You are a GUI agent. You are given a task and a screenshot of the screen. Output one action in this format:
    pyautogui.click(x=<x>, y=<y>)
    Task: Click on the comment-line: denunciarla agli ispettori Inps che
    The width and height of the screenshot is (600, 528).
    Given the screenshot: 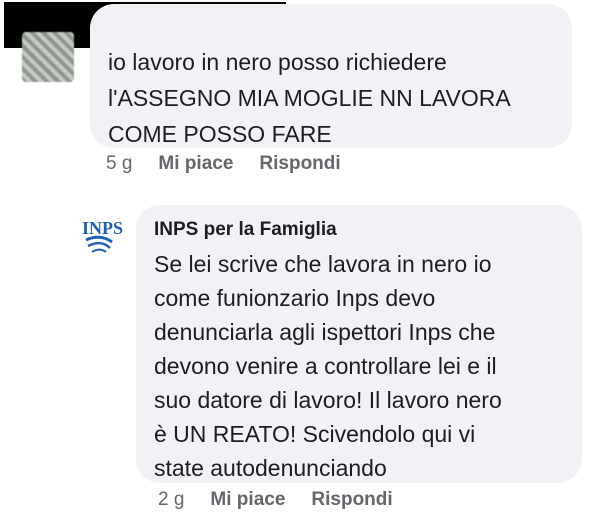 What is the action you would take?
    pyautogui.click(x=325, y=332)
    